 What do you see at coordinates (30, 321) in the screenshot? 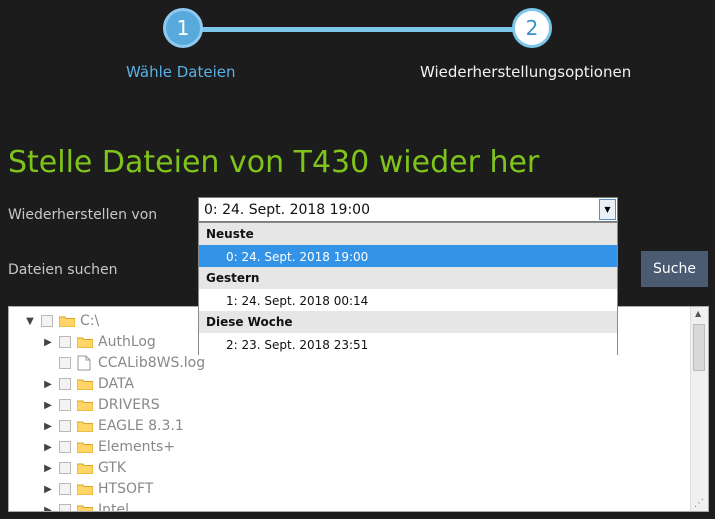
I see `expanded-triangle-icon: ▼` at bounding box center [30, 321].